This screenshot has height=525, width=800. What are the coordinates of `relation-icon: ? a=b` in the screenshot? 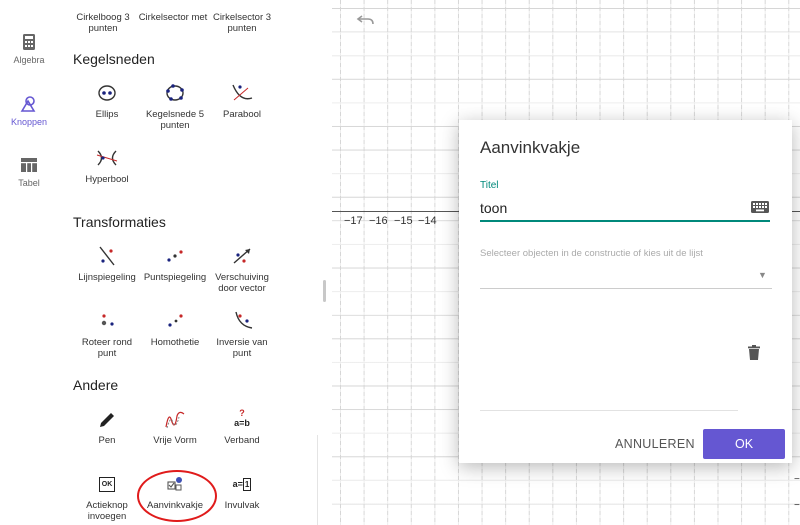 It's located at (242, 419).